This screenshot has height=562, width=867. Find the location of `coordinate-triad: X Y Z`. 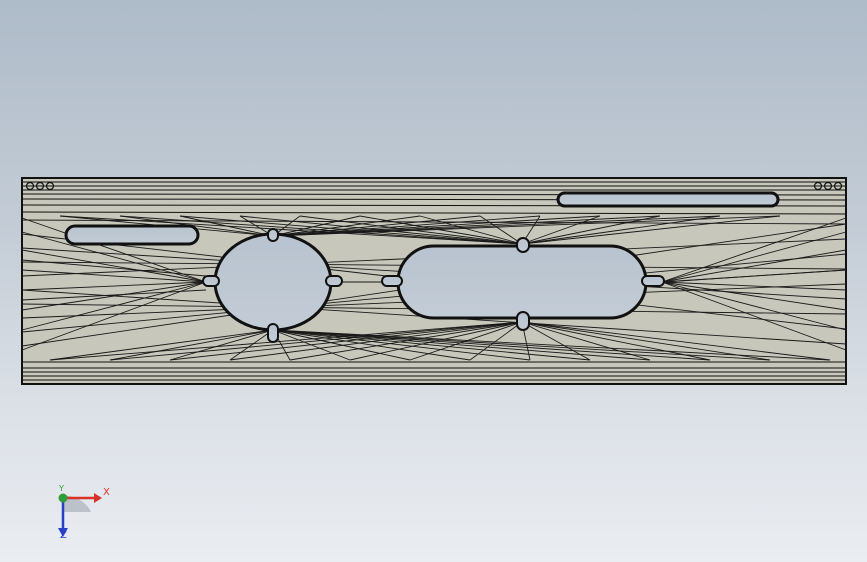

coordinate-triad: X Y Z is located at coordinates (84, 517).